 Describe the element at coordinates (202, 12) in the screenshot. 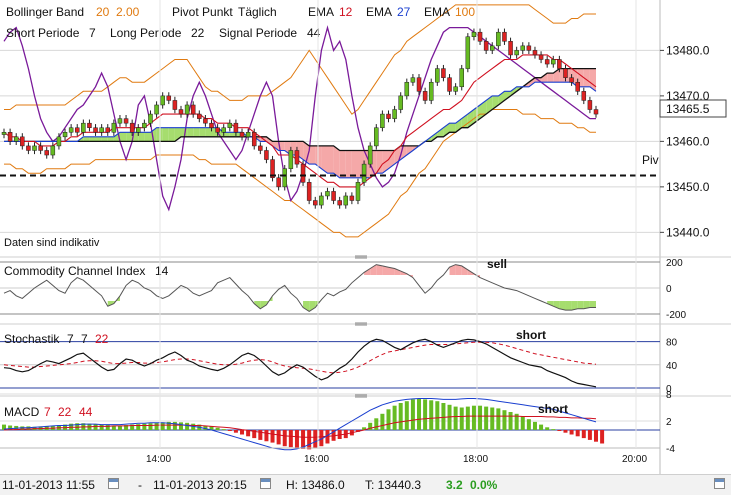

I see `pivot-legend-label: Pivot Punkt` at that location.